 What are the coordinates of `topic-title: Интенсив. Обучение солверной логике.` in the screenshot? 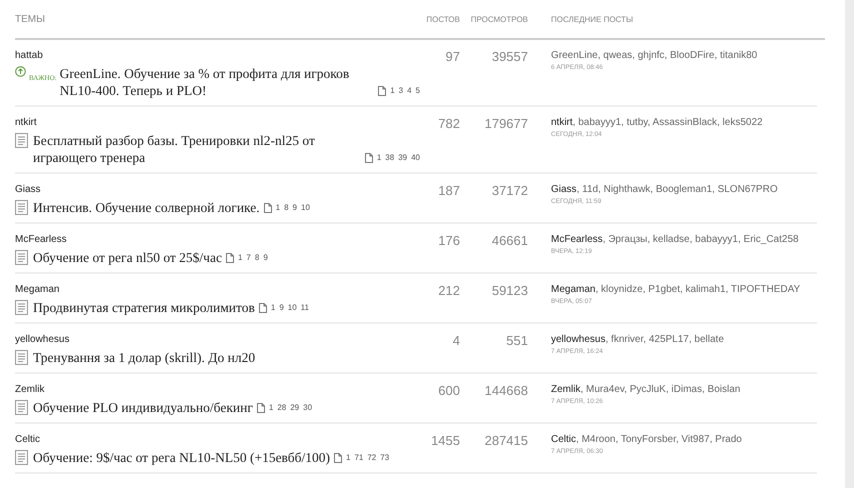 It's located at (146, 207).